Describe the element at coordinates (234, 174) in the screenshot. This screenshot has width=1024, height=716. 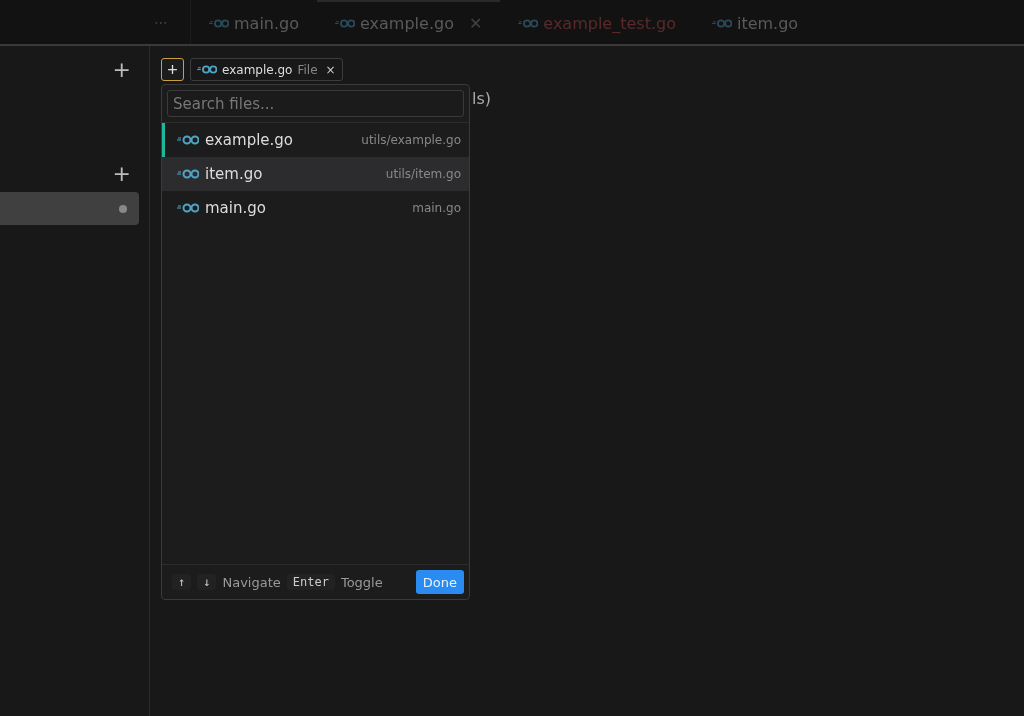
I see `file-name: item.go` at that location.